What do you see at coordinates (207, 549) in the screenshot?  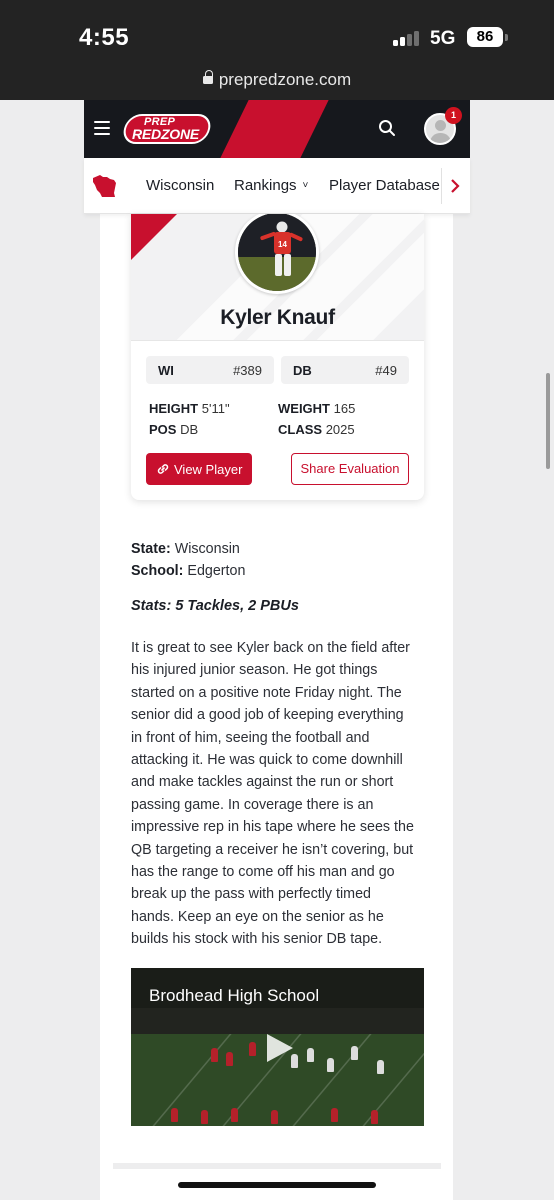 I see `state-value: Wisconsin` at bounding box center [207, 549].